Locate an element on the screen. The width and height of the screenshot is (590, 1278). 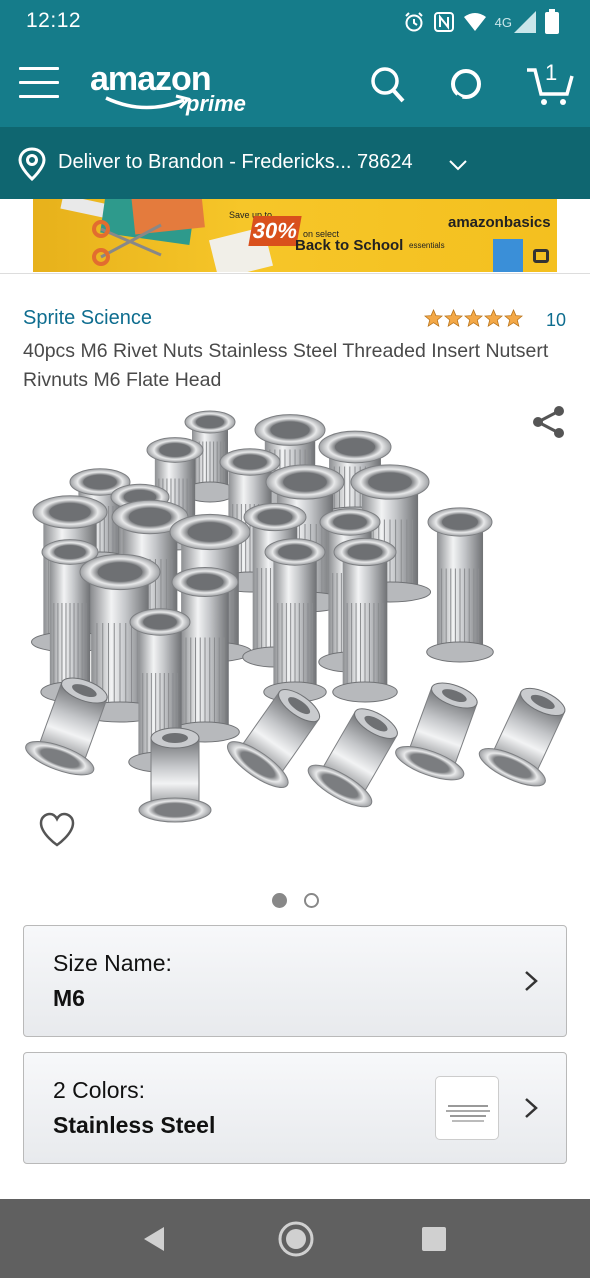
color-swatch-thumbnail is located at coordinates (467, 1108).